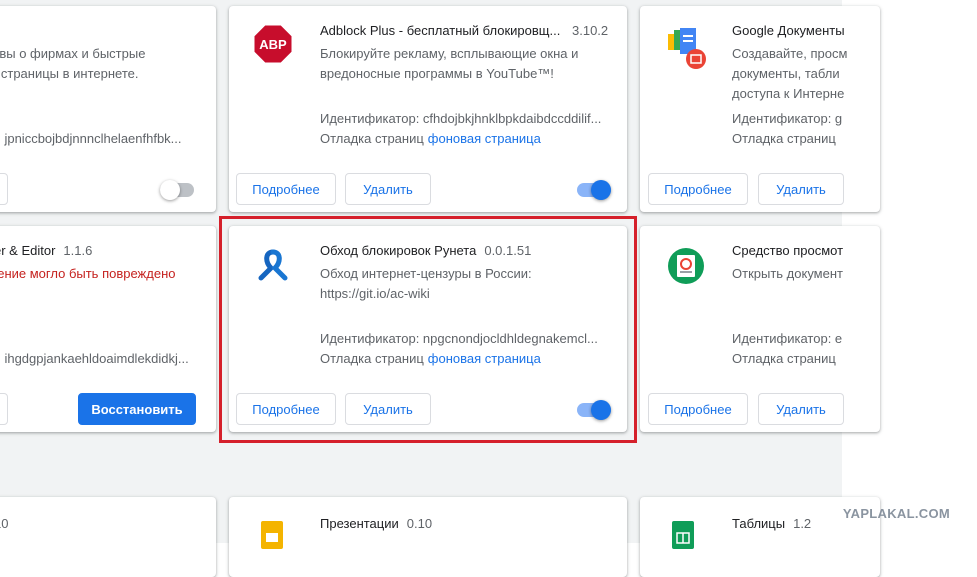 The height and width of the screenshot is (577, 977). I want to click on sheets-icon, so click(690, 539).